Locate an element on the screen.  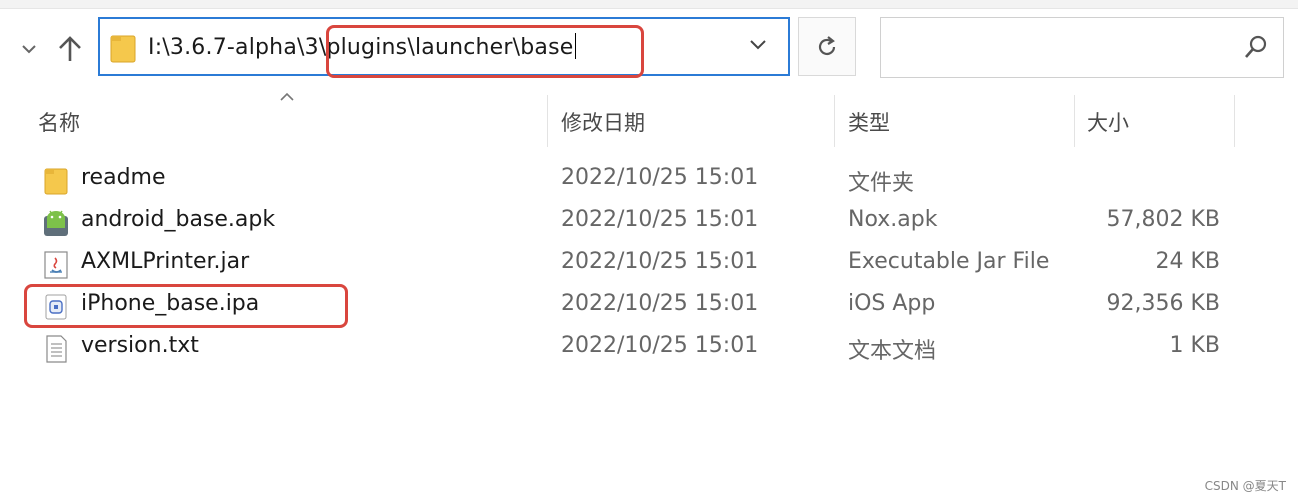
file-size: 24 KB is located at coordinates (1187, 261).